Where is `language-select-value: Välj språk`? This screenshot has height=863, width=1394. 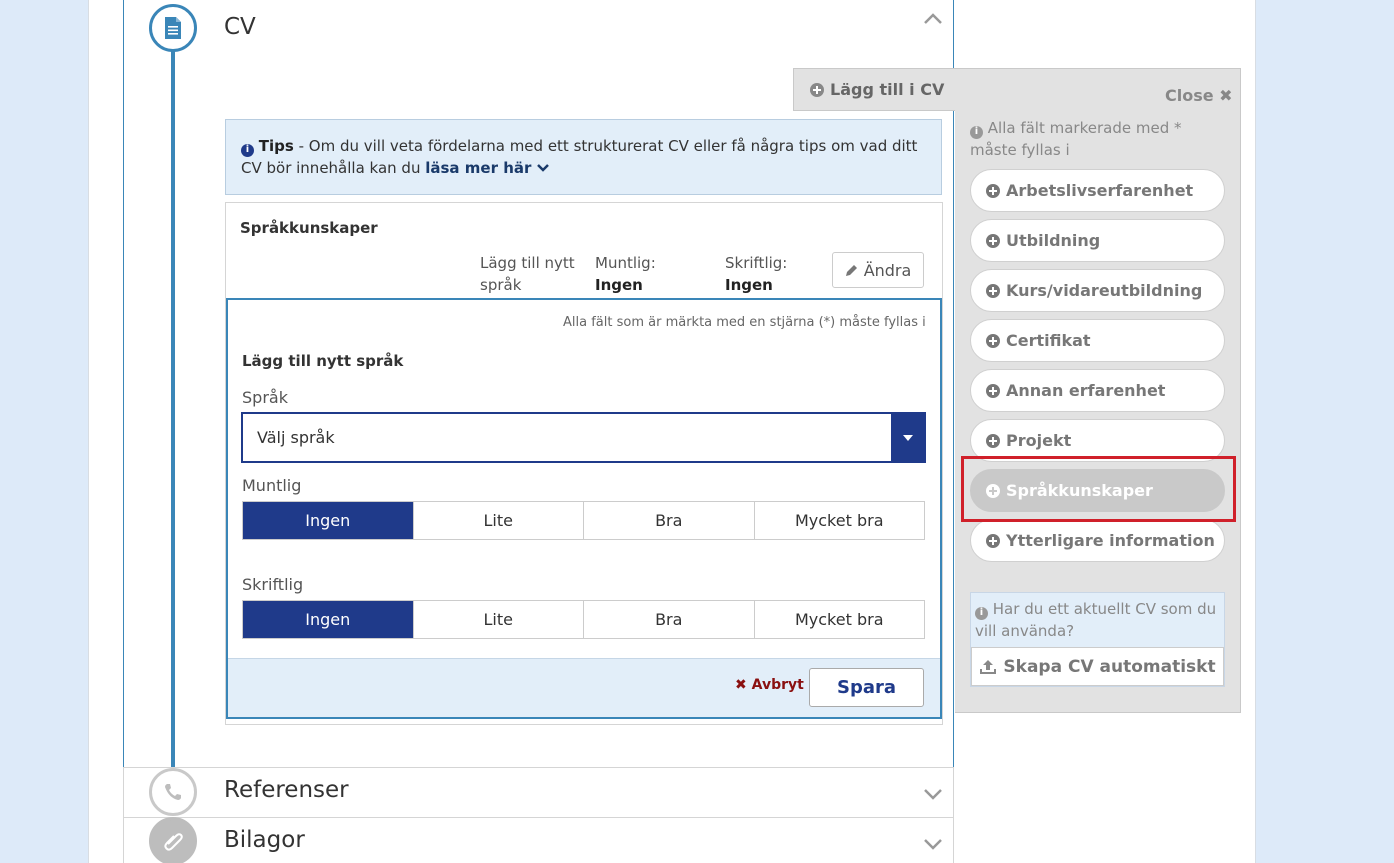
language-select-value: Välj språk is located at coordinates (567, 437).